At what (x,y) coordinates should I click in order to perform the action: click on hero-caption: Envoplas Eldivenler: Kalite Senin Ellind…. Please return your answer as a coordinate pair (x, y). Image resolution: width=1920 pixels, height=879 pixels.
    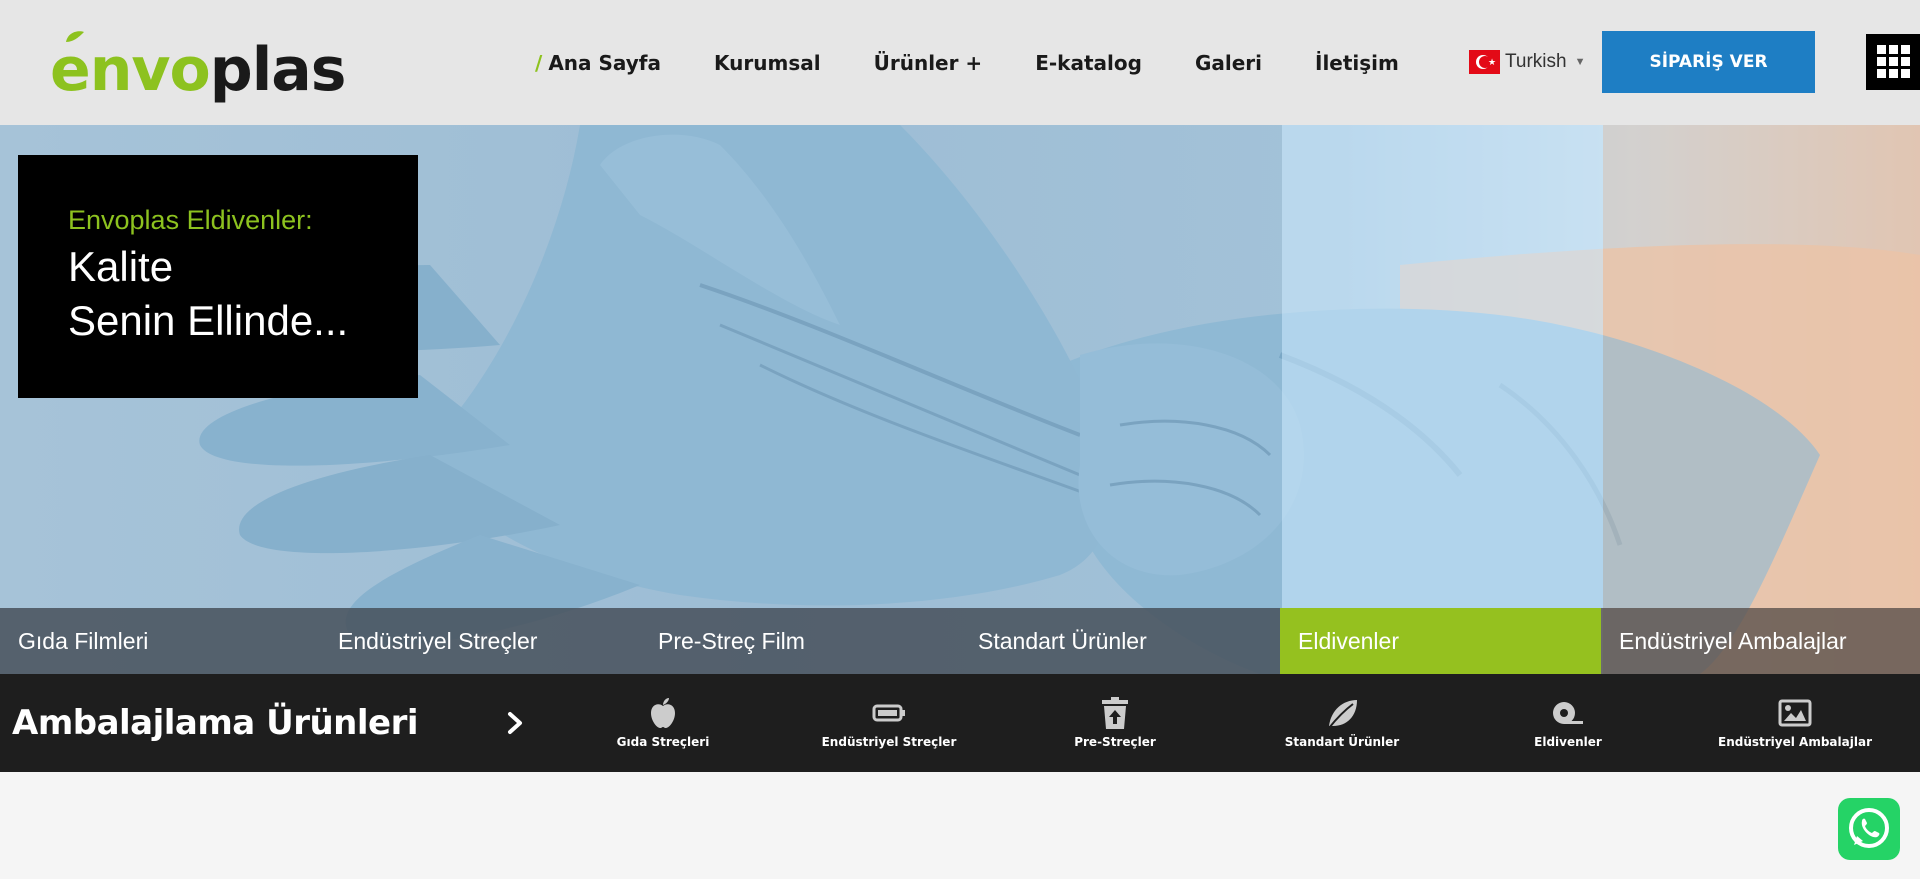
    Looking at the image, I should click on (218, 276).